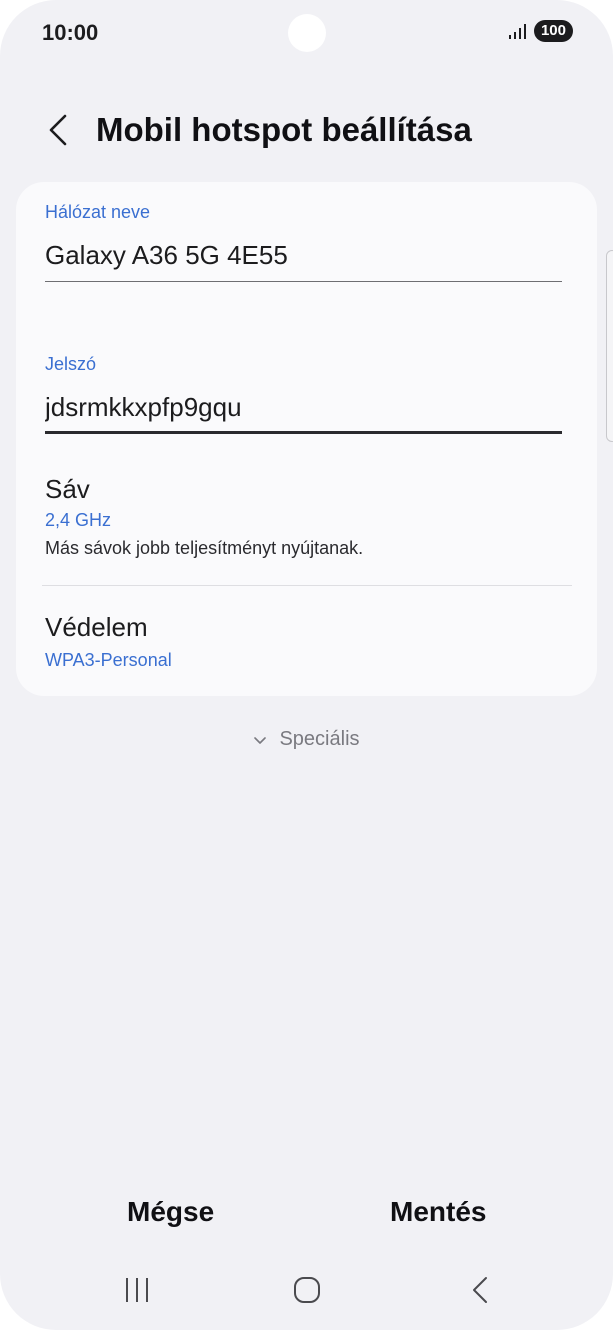 This screenshot has width=613, height=1330. I want to click on band-value: 2,4 GHz, so click(78, 520).